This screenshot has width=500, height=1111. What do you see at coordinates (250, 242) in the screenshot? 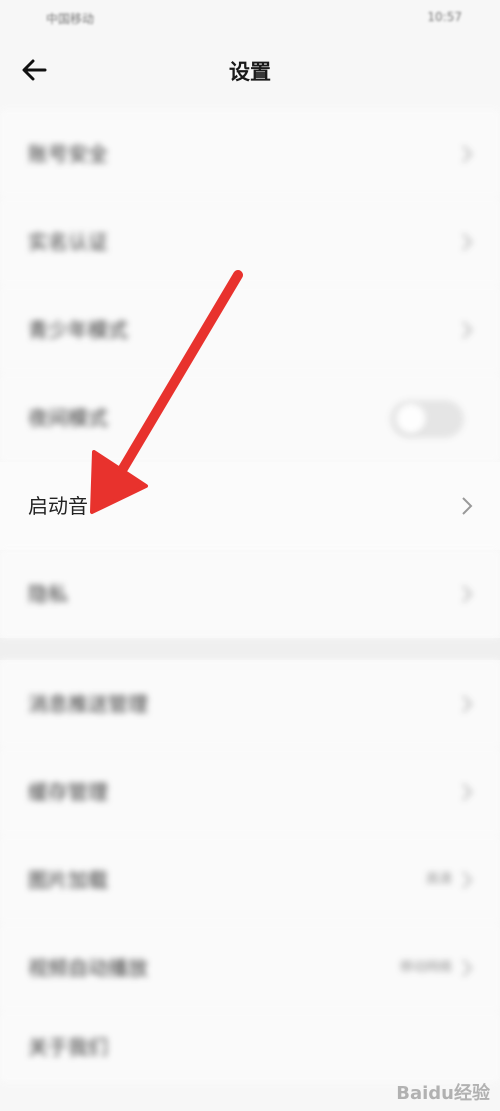
I see `settings-item-real-name: 实名认证` at bounding box center [250, 242].